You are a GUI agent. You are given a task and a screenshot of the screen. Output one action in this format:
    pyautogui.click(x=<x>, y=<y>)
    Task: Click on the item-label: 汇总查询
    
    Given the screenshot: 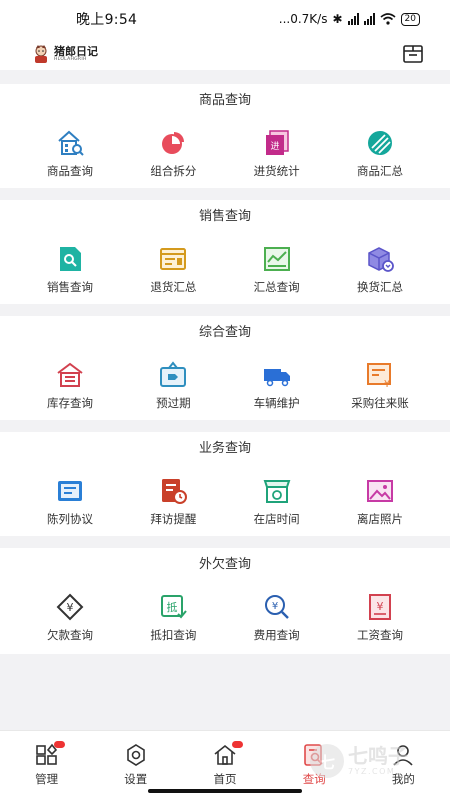 What is the action you would take?
    pyautogui.click(x=276, y=287)
    